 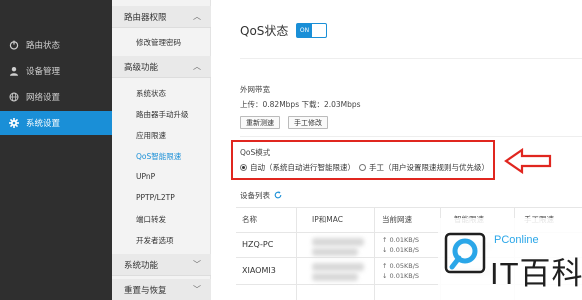 I want to click on sidebar-item-device-management: 设备管理, so click(x=56, y=71).